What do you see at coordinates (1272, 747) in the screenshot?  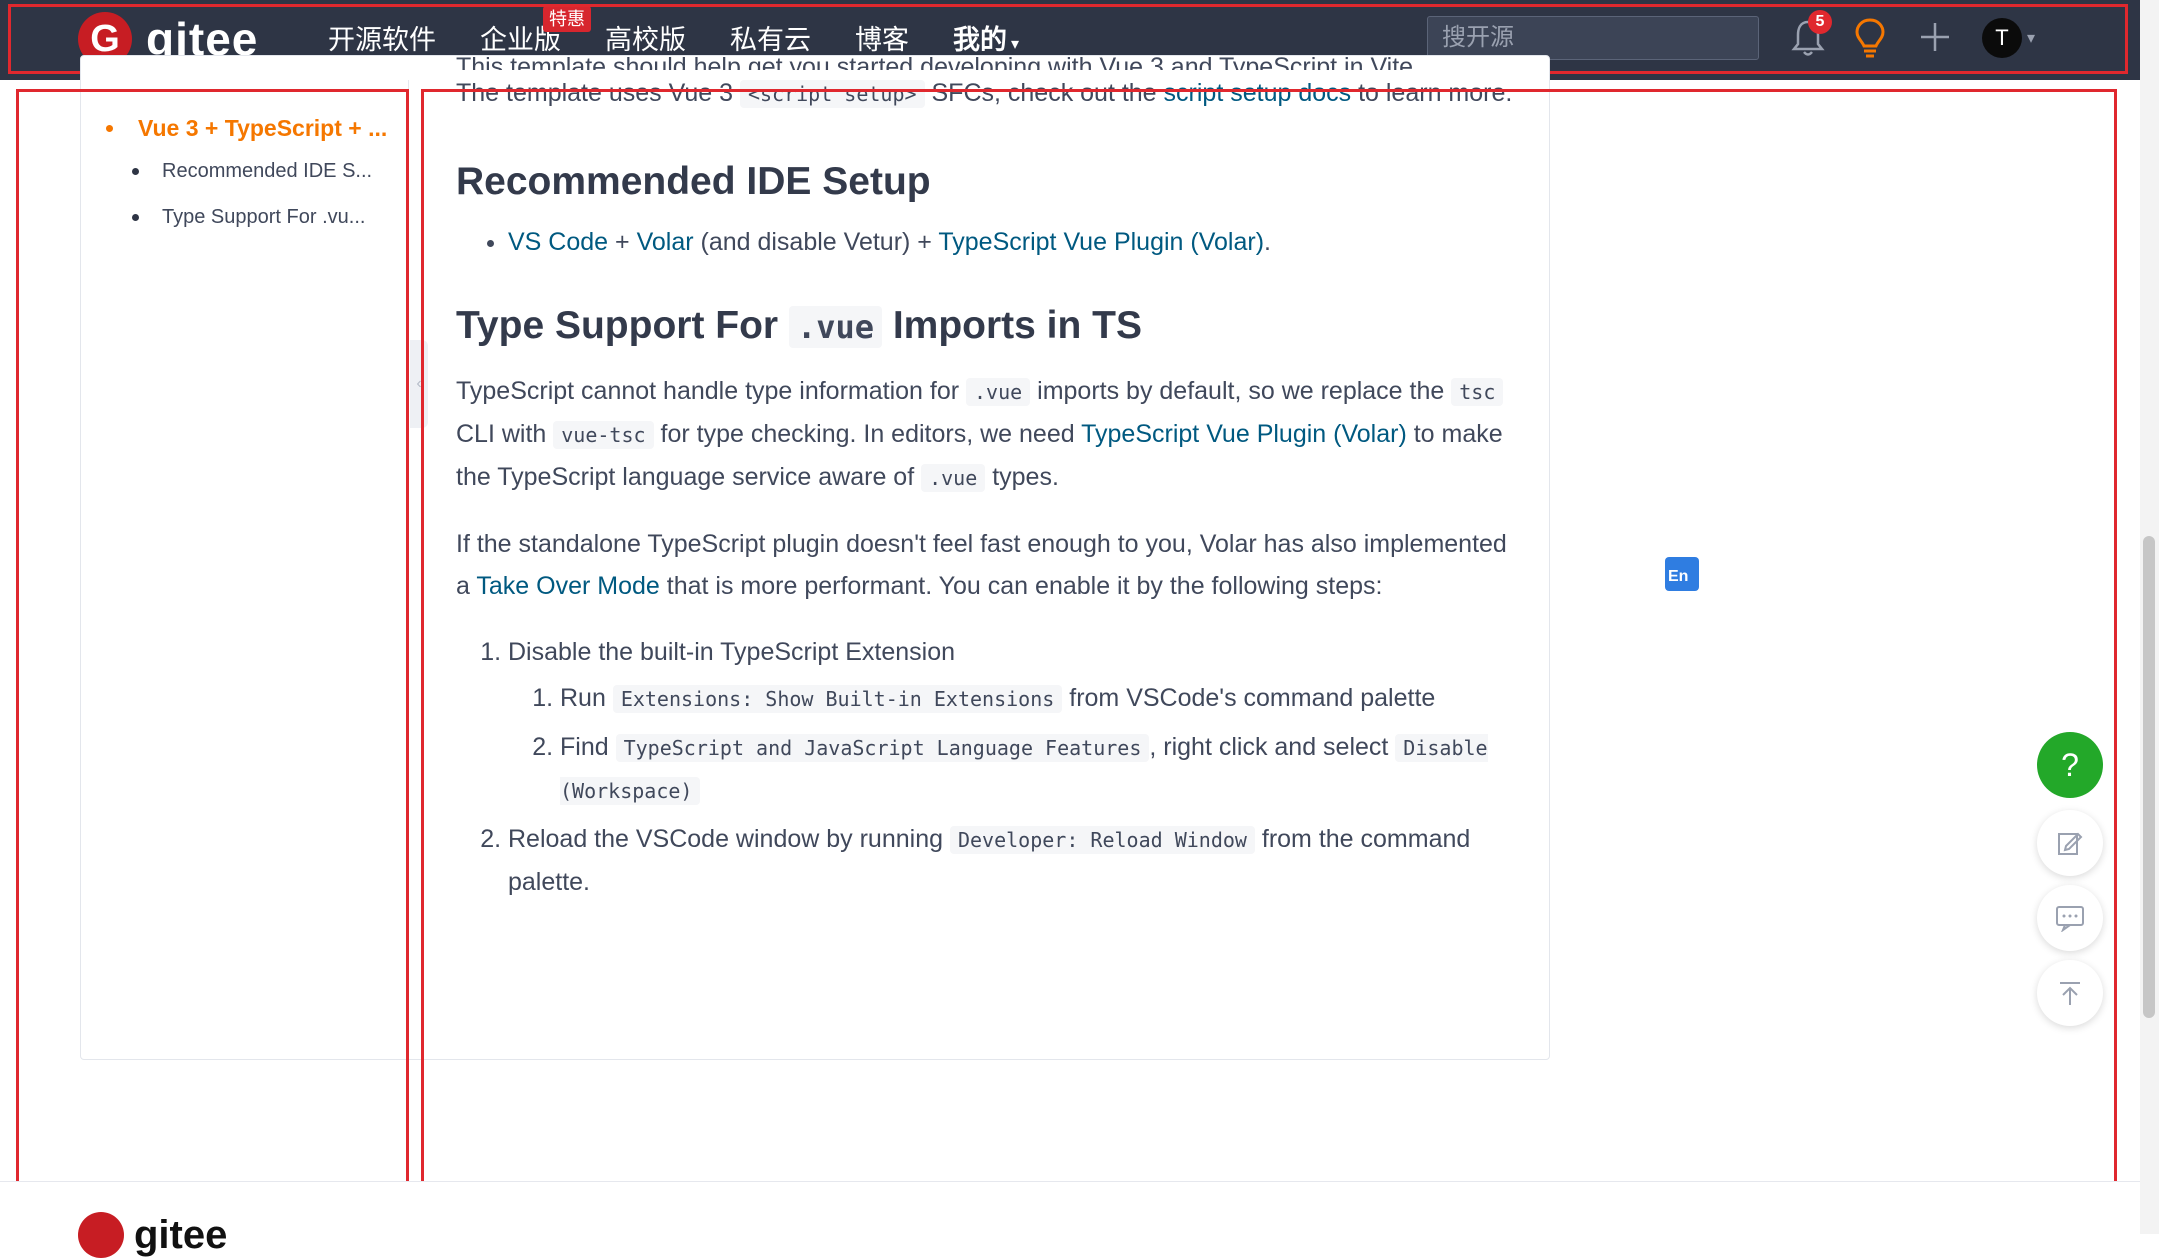 I see `text: , right click and select` at bounding box center [1272, 747].